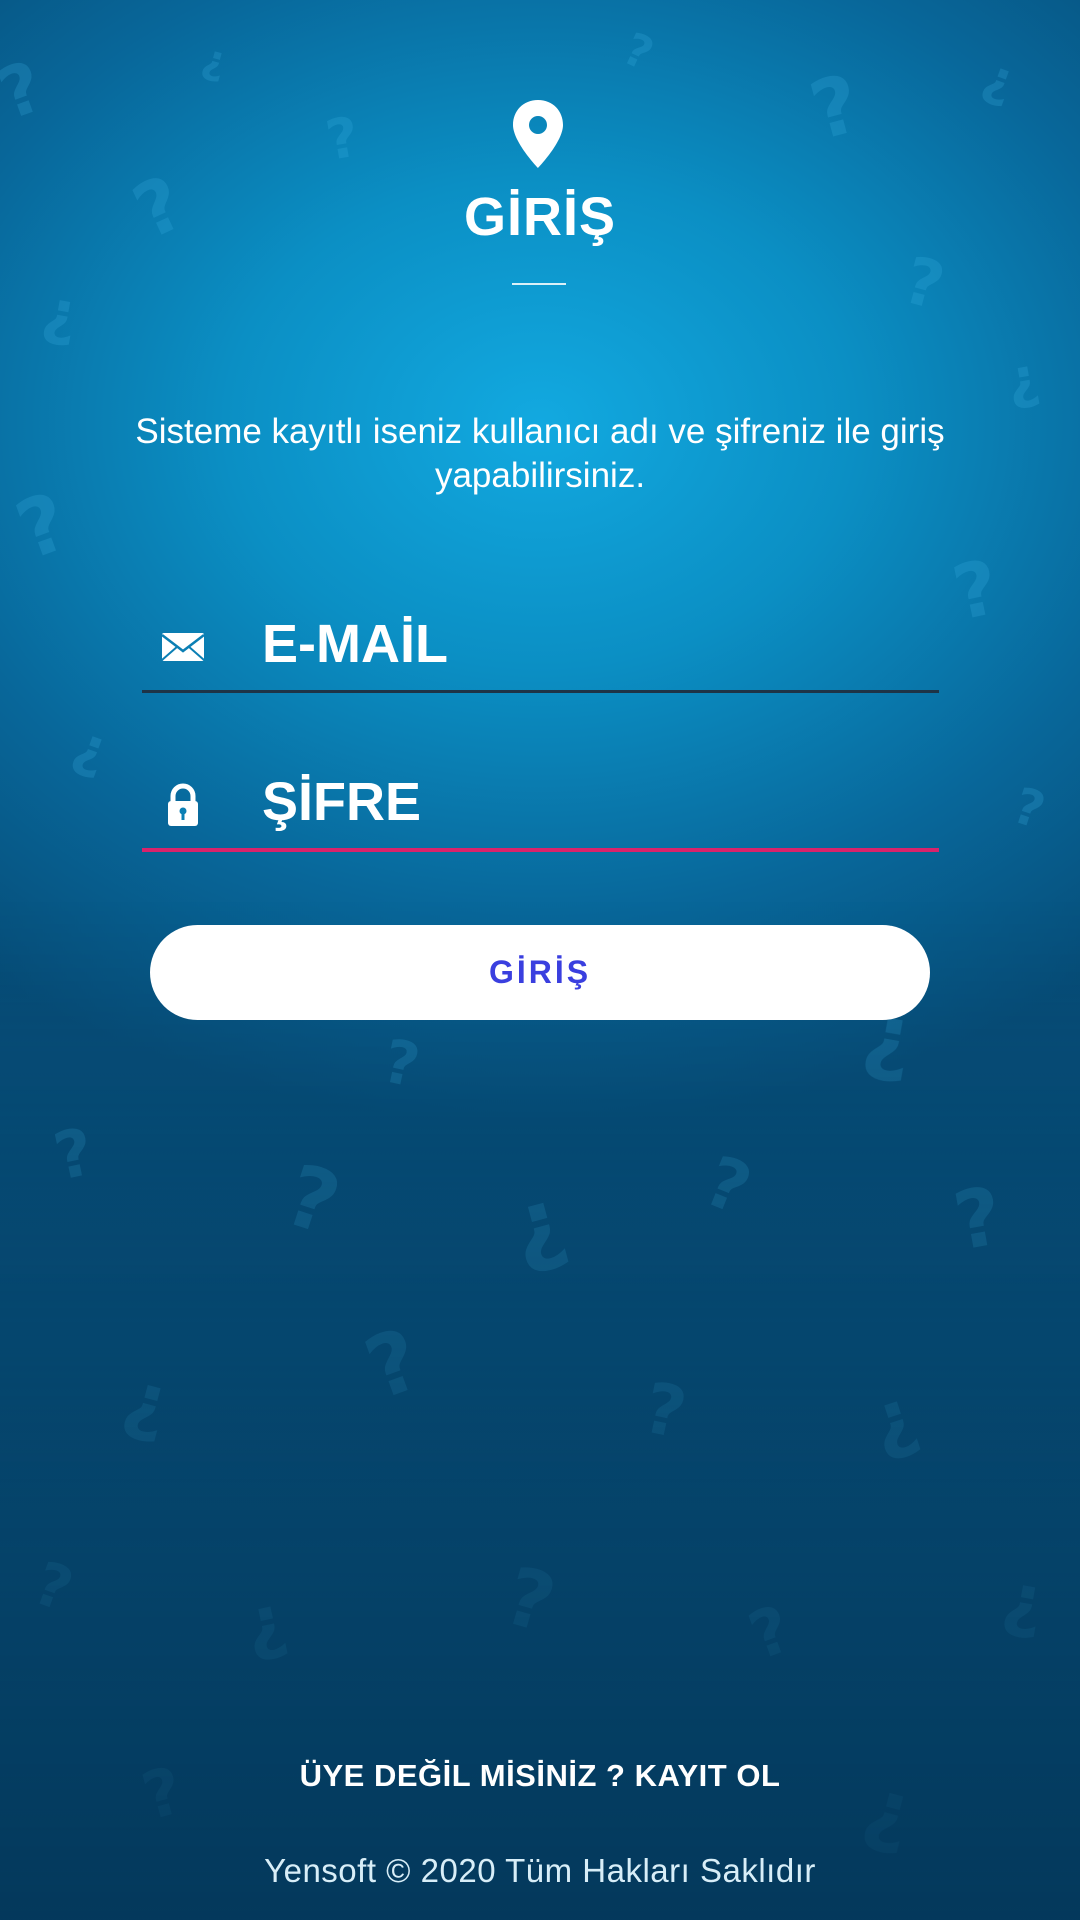 This screenshot has height=1920, width=1080. What do you see at coordinates (540, 1870) in the screenshot?
I see `copyright-footer: Yensoft © 2020 Tüm Hakları Saklıdır` at bounding box center [540, 1870].